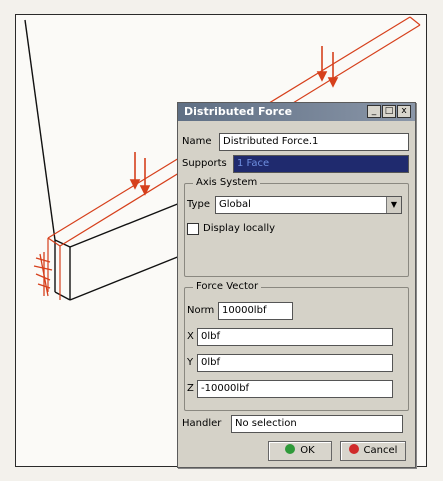  Describe the element at coordinates (287, 229) in the screenshot. I see `display-locally-row: Display locally` at that location.